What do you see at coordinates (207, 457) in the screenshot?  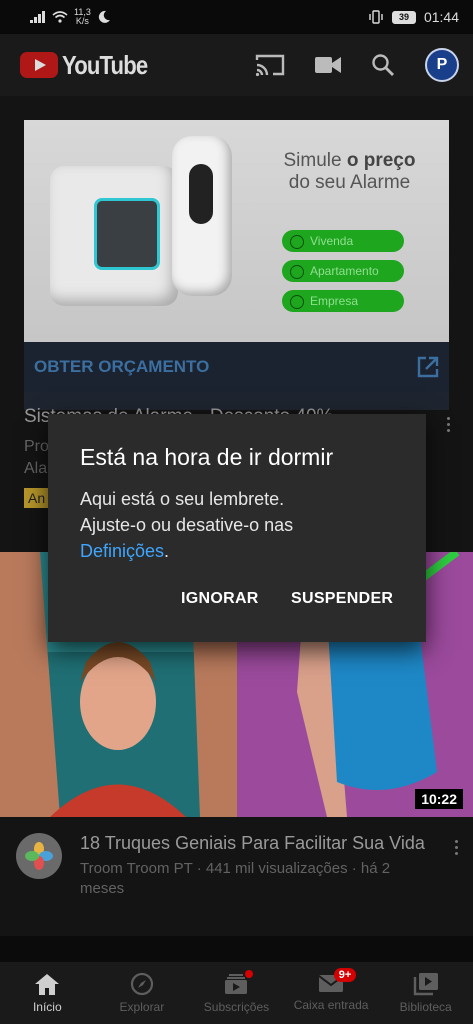 I see `dialog-title: Está na hora de ir dormir` at bounding box center [207, 457].